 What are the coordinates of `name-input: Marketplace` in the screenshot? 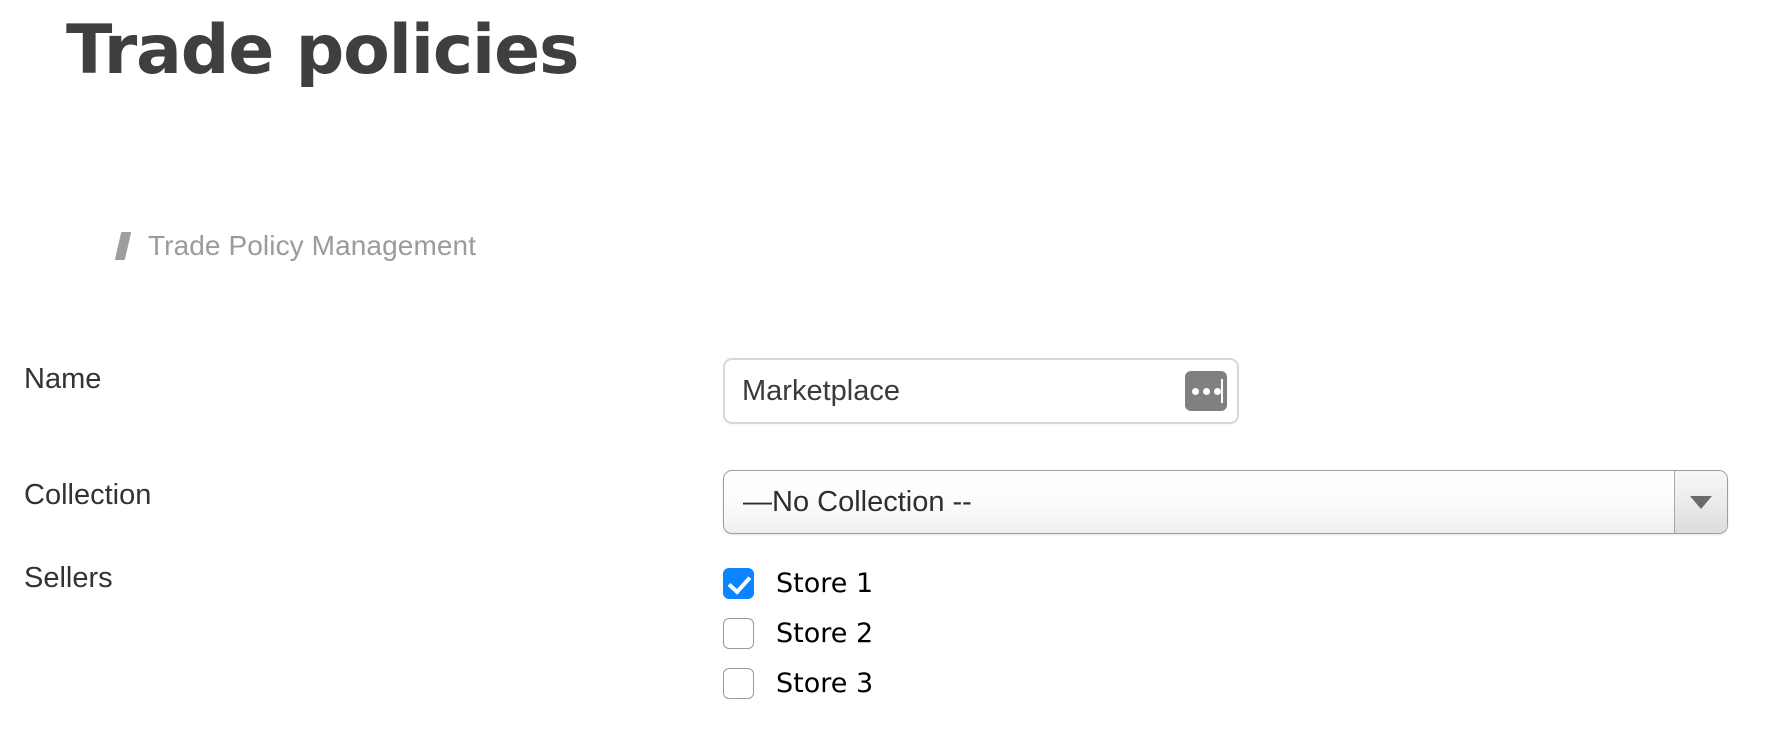 It's located at (963, 391).